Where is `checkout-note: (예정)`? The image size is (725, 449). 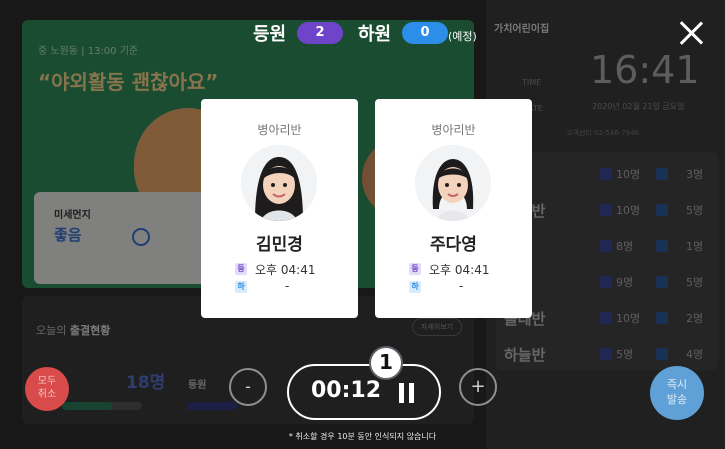
checkout-note: (예정) is located at coordinates (462, 36).